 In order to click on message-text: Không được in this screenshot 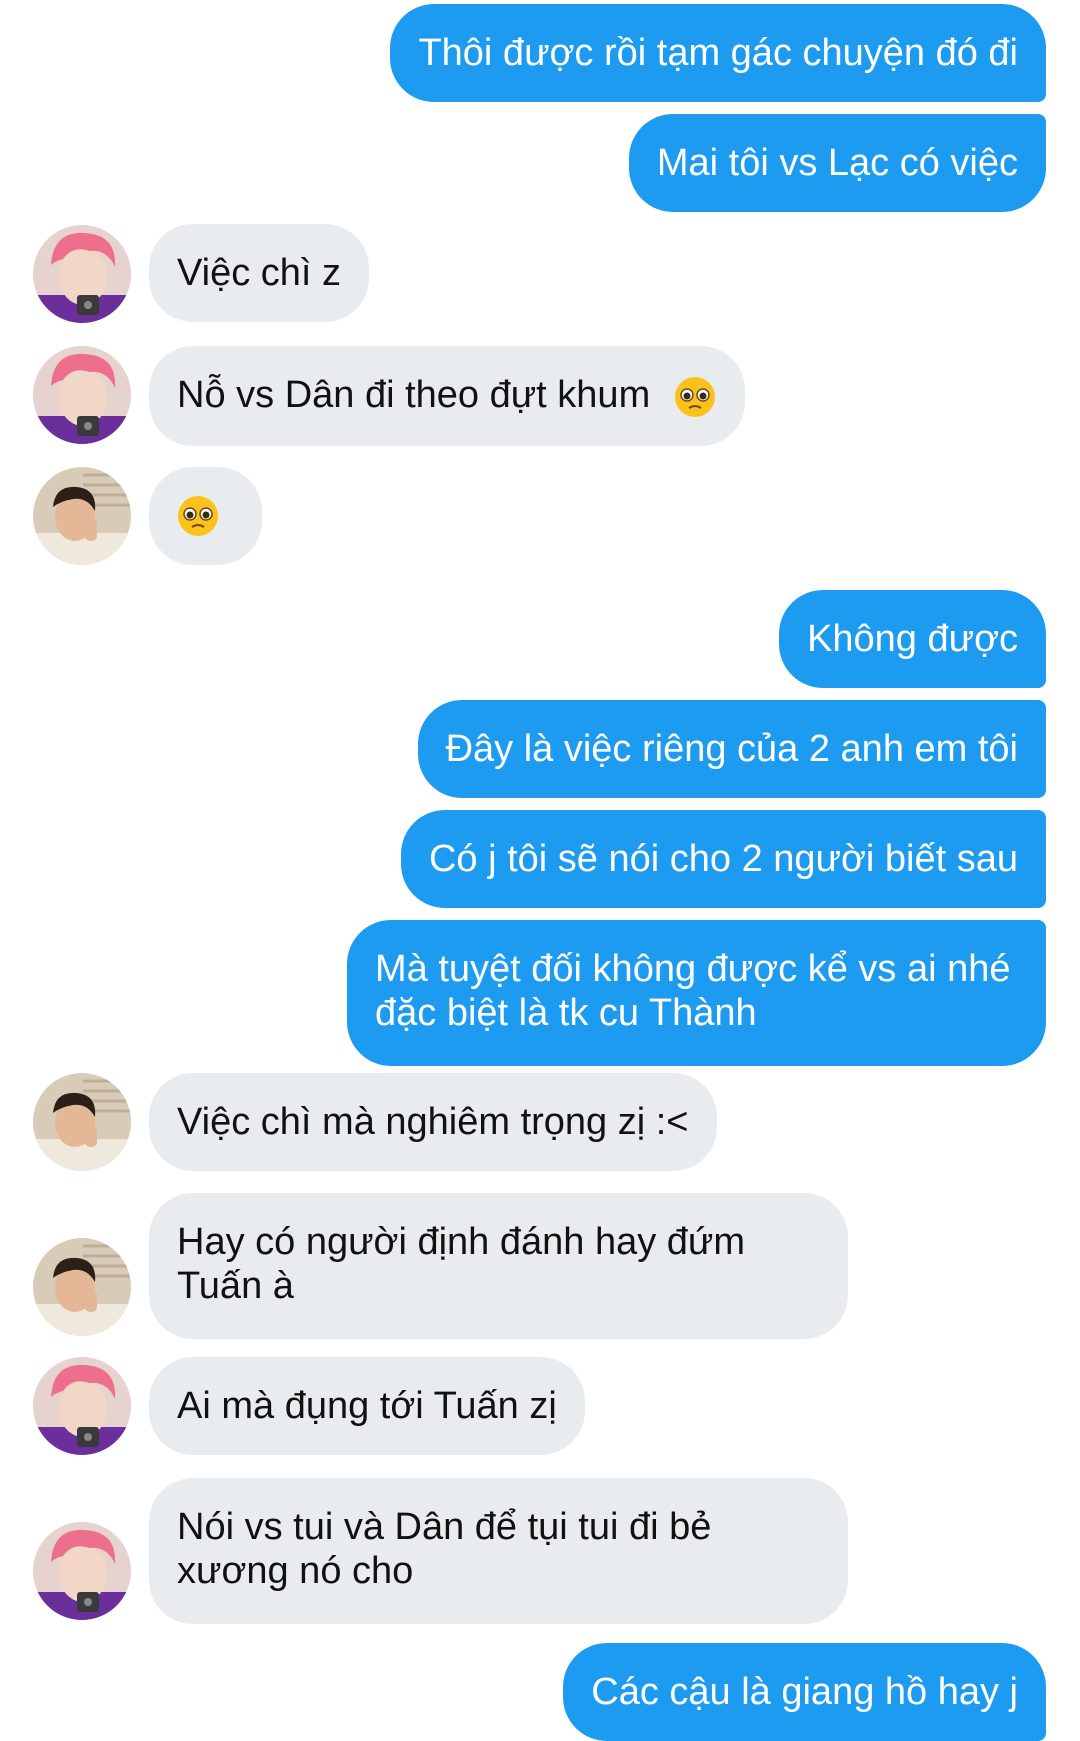, I will do `click(912, 639)`.